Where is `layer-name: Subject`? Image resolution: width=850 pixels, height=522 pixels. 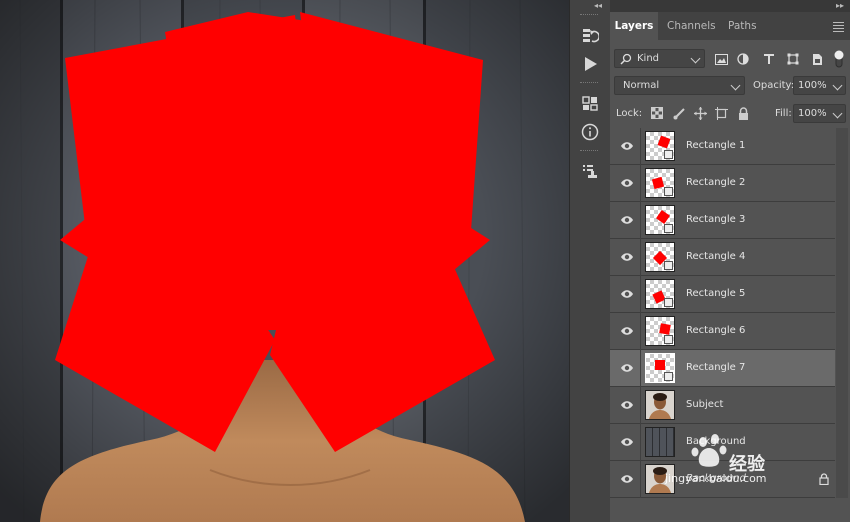 layer-name: Subject is located at coordinates (704, 404).